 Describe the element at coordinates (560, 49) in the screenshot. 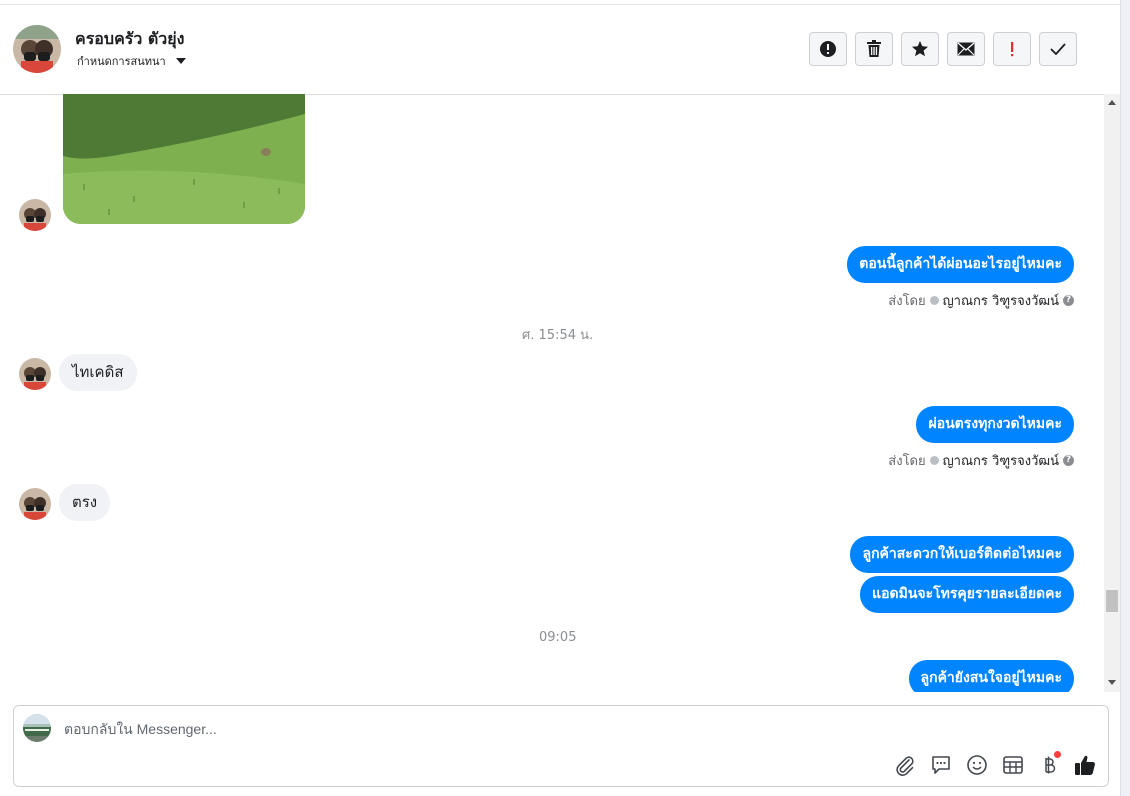

I see `conversation-header: ครอบครัว ตัวยุ่ง กำหนดการสนทนา` at that location.